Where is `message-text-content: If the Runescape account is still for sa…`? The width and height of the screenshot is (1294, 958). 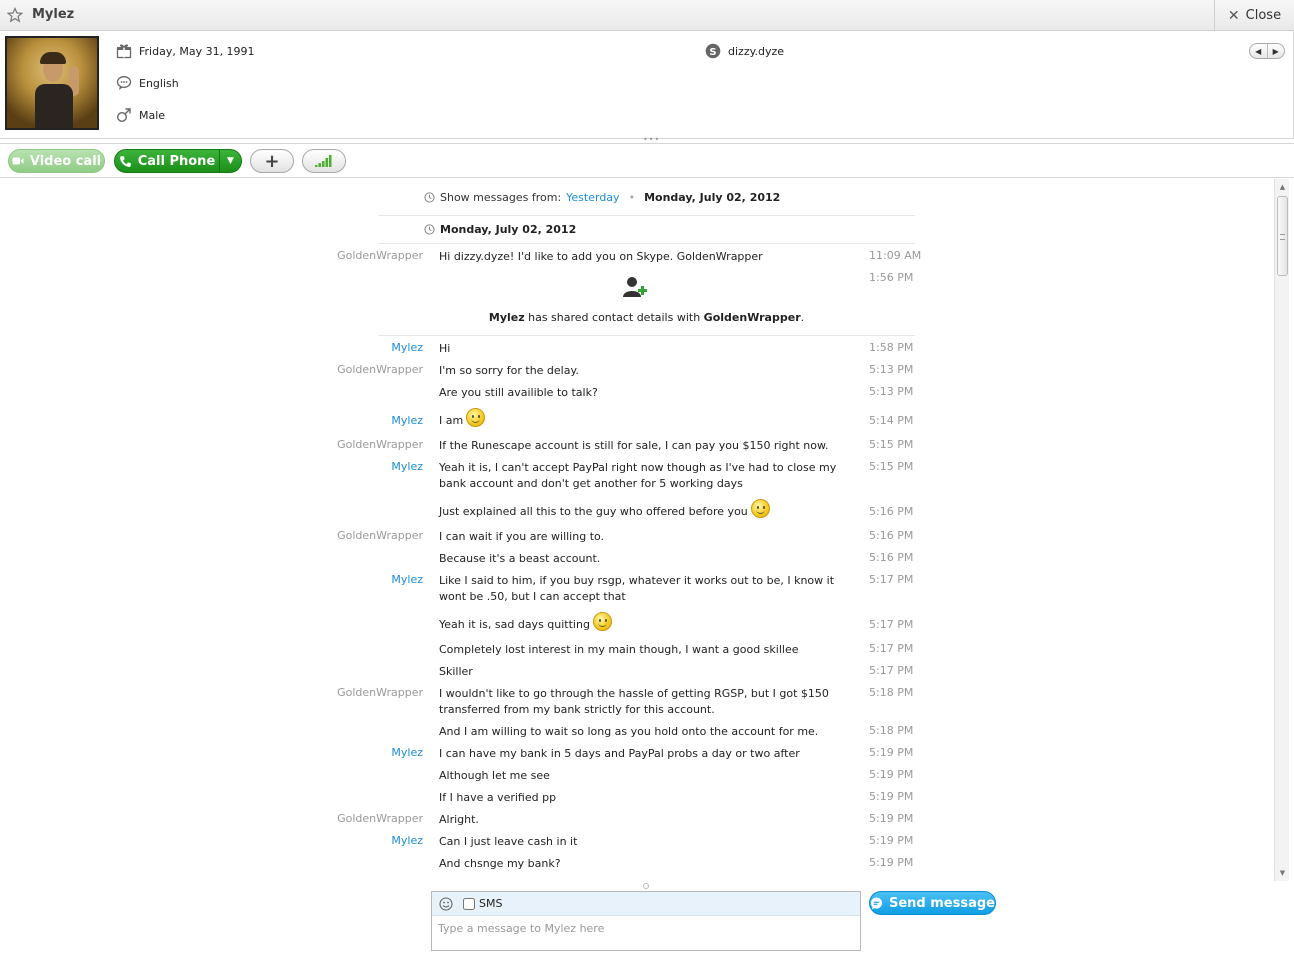 message-text-content: If the Runescape account is still for sa… is located at coordinates (634, 445).